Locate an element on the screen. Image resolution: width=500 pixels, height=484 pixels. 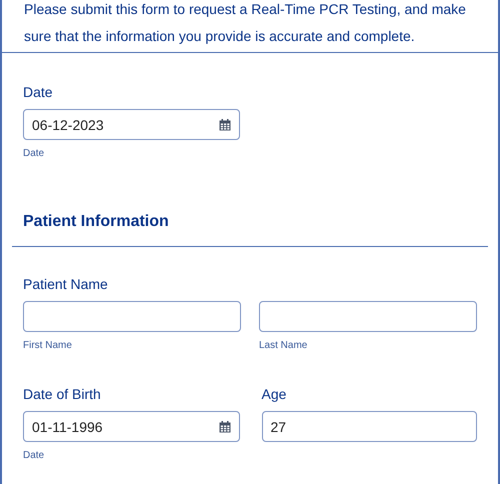
date-field: 06-12-2023 is located at coordinates (131, 124).